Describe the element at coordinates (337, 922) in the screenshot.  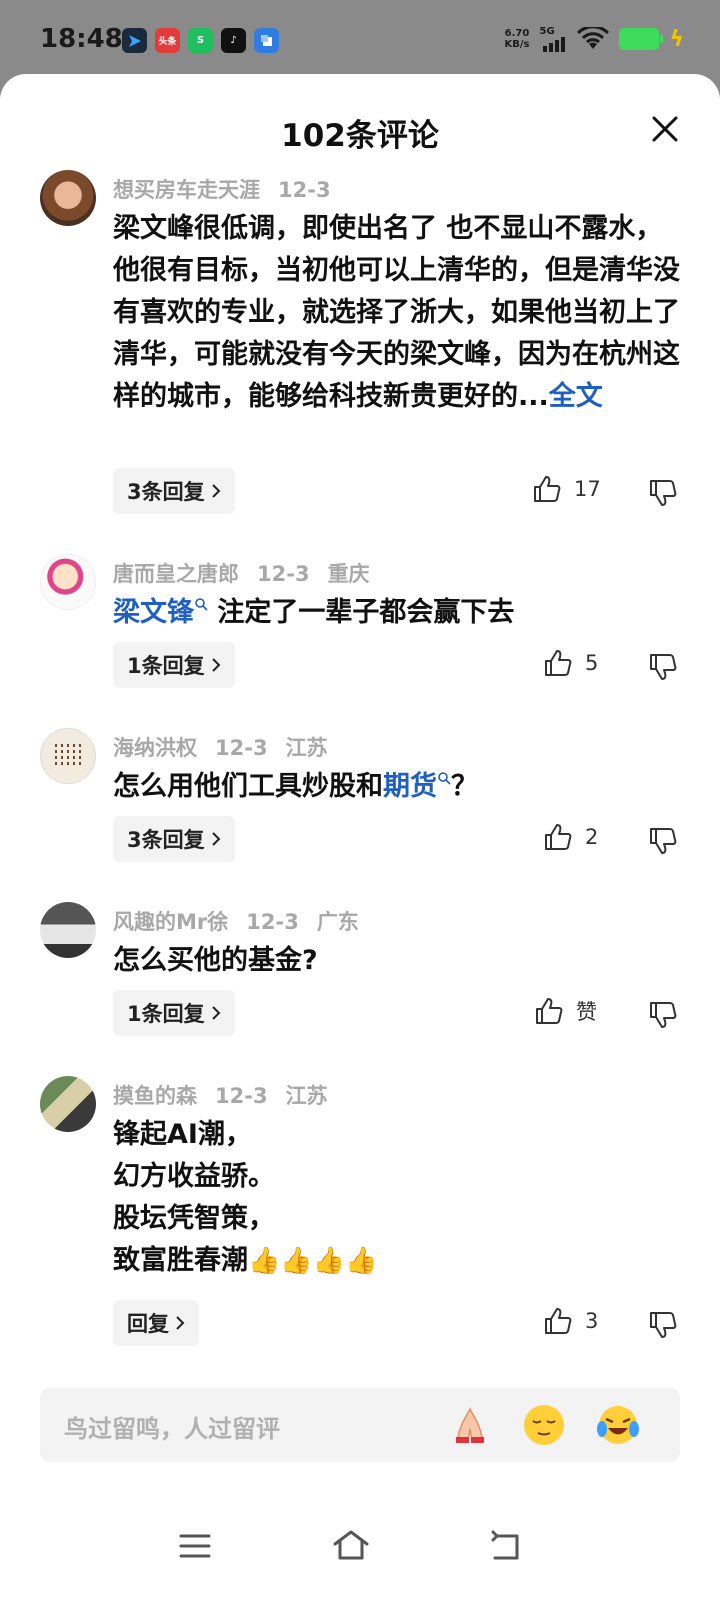
I see `comment-location: 广东` at that location.